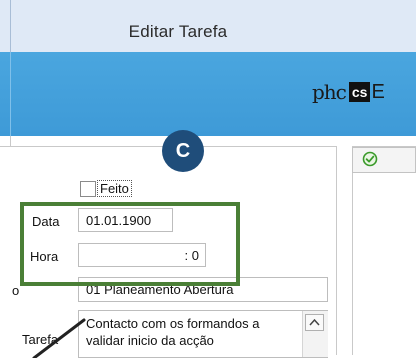  Describe the element at coordinates (114, 188) in the screenshot. I see `feito-label: Feito` at that location.